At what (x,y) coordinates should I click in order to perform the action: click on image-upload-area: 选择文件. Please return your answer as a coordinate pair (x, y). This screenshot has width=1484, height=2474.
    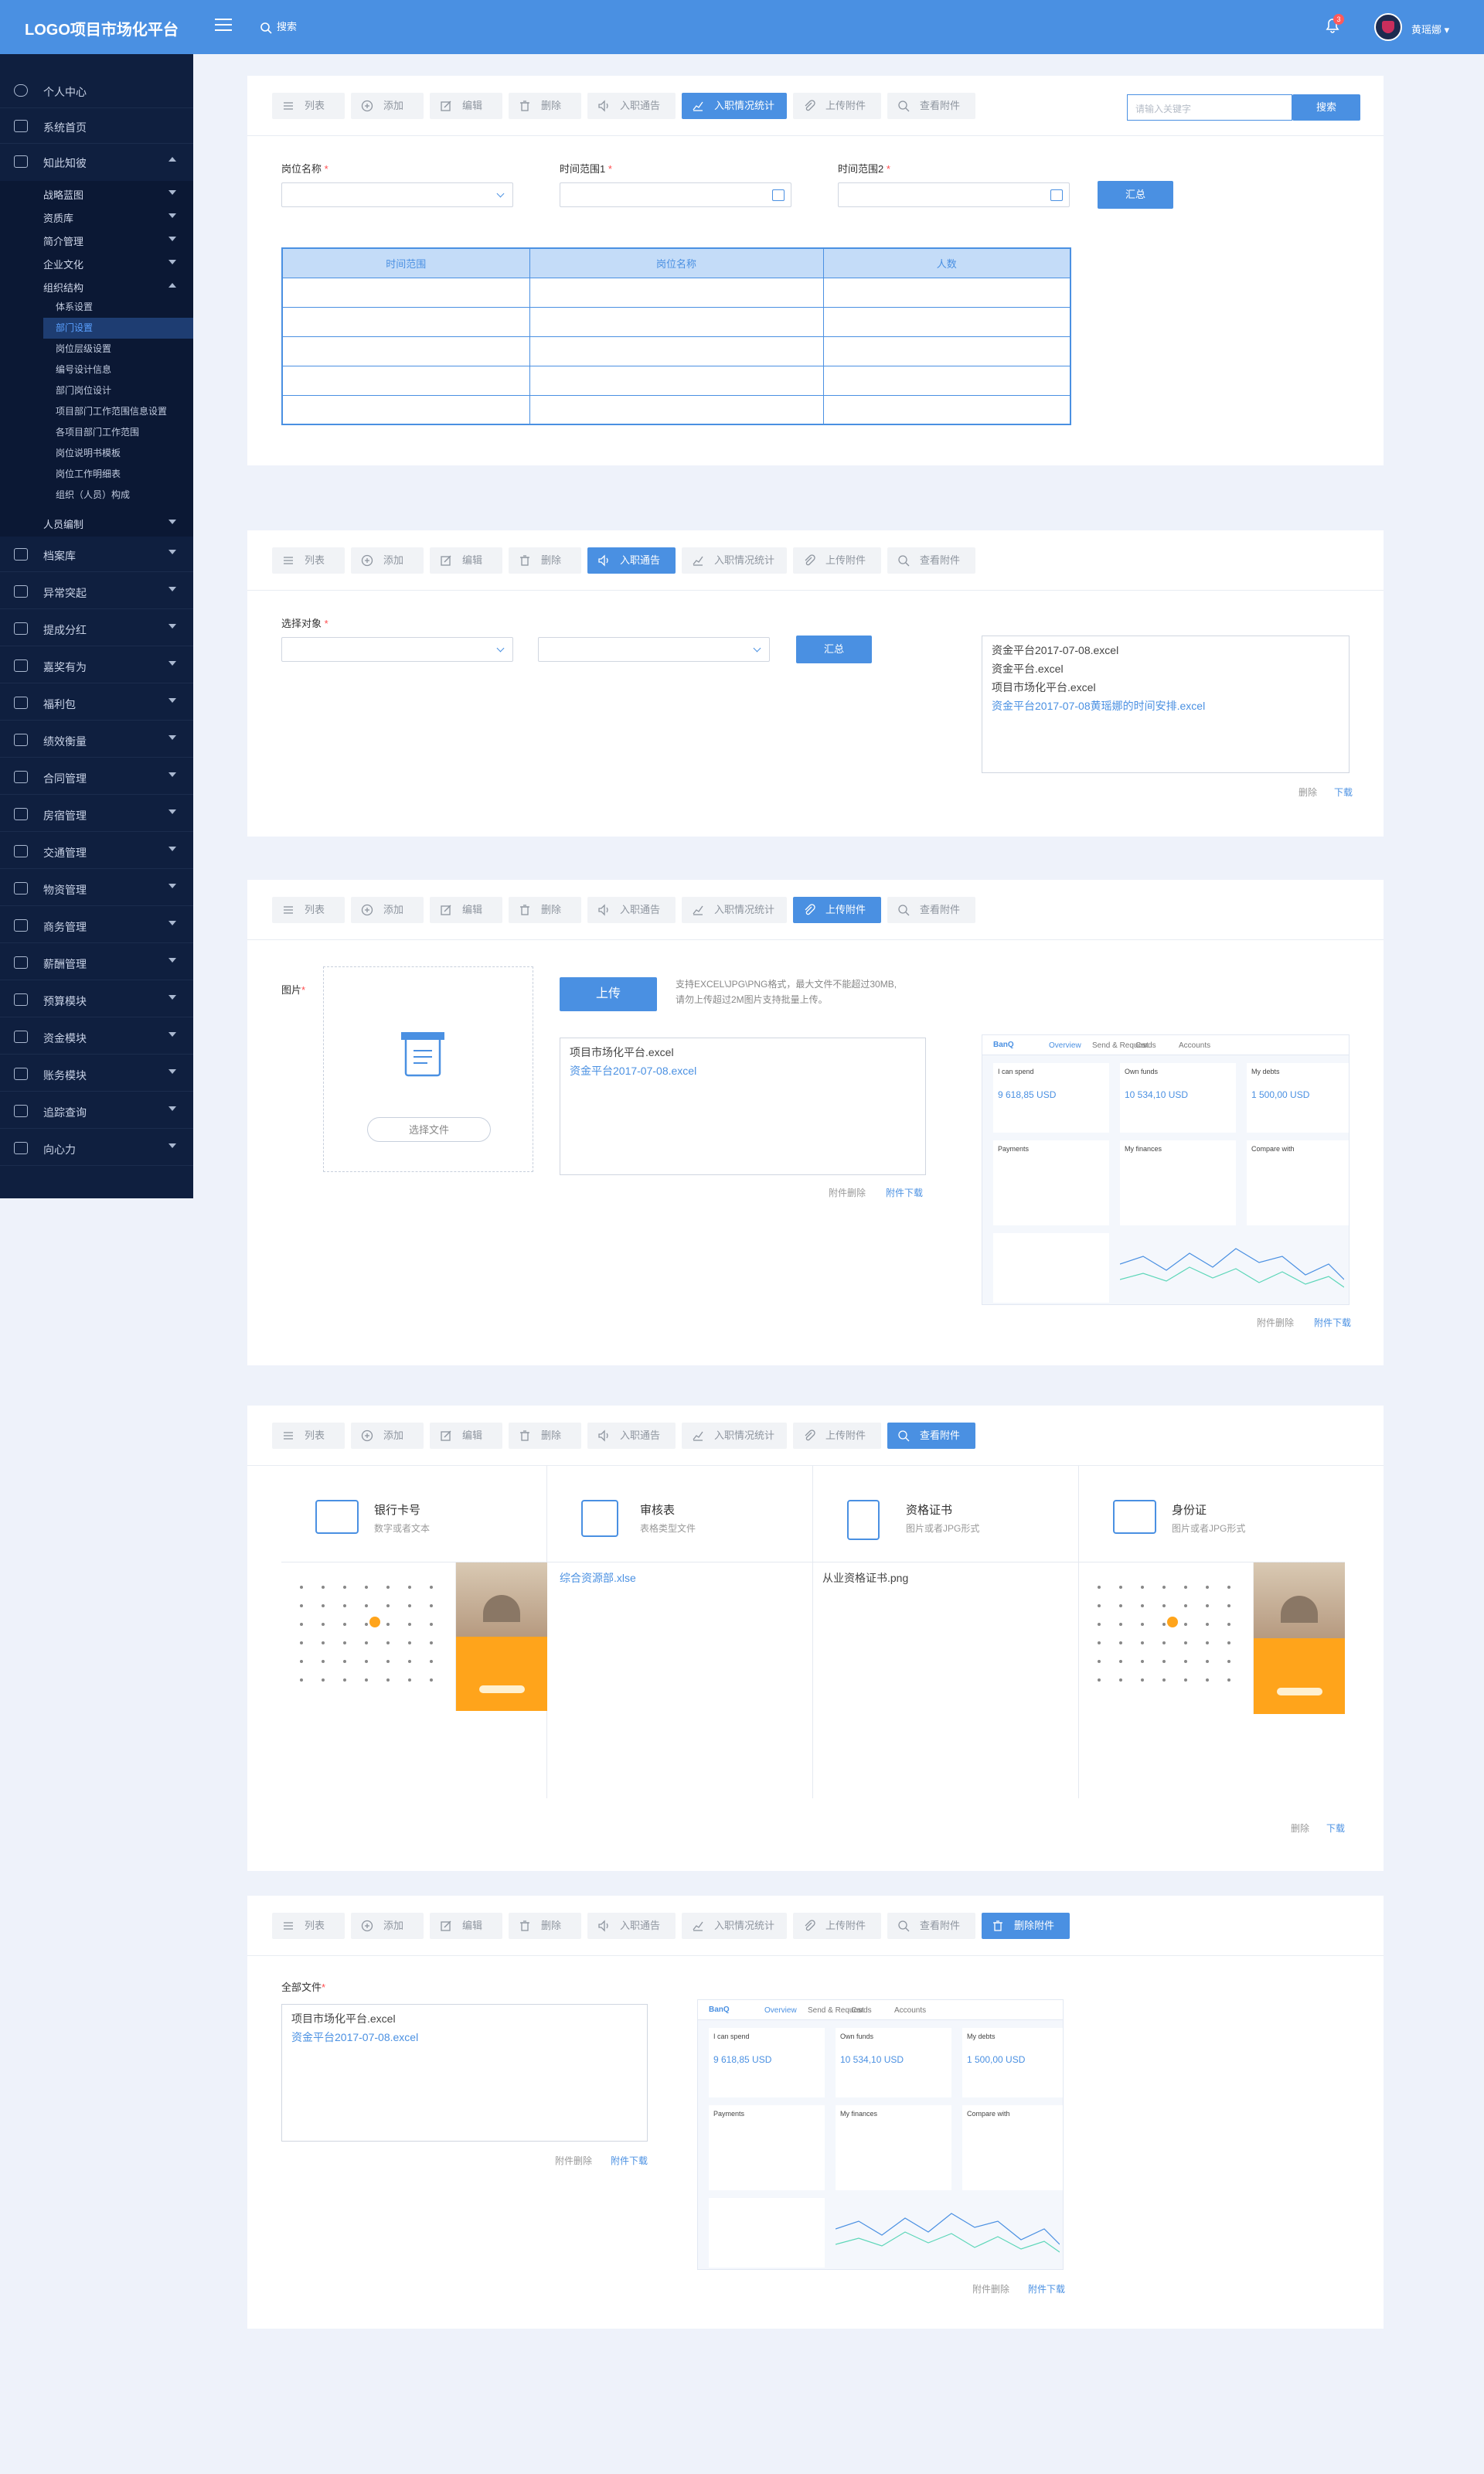
    Looking at the image, I should click on (428, 1069).